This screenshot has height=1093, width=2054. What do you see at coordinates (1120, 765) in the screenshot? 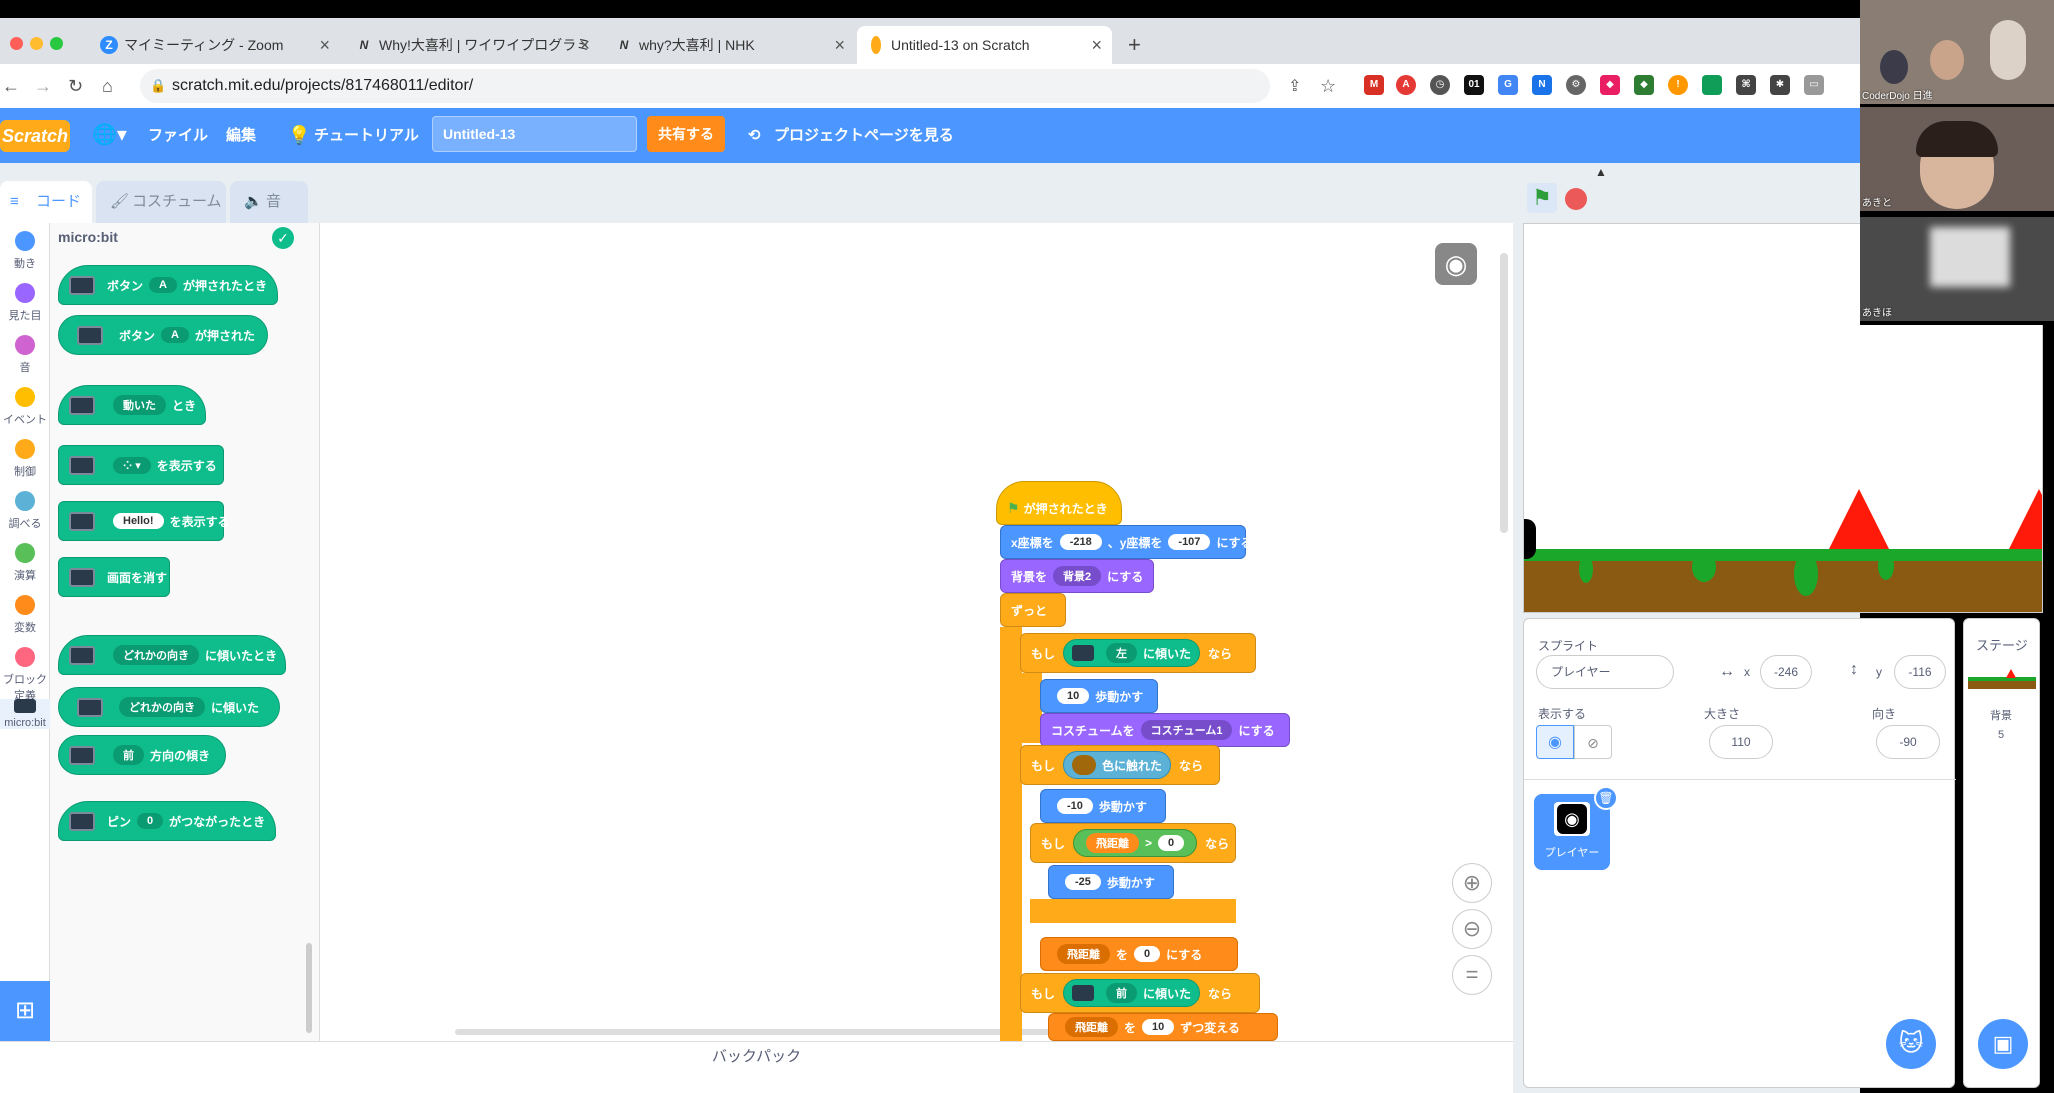
I see `script-if-touching-color: もし 色に触れた なら` at bounding box center [1120, 765].